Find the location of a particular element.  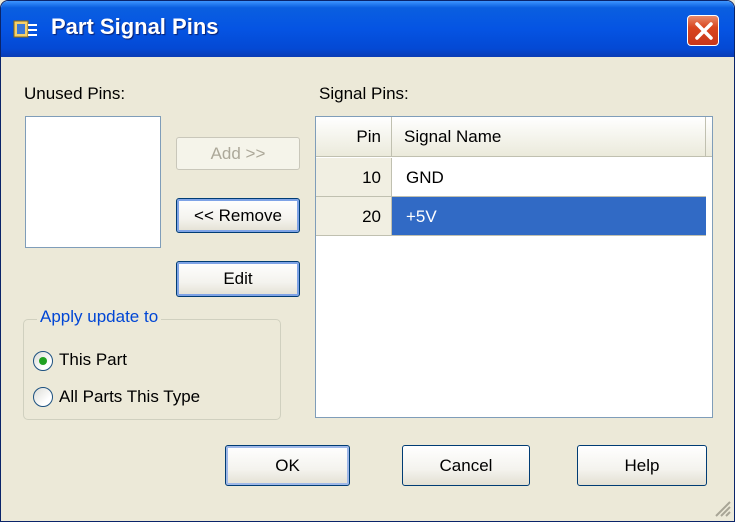

title-bar: Part Signal Pins is located at coordinates (367, 29).